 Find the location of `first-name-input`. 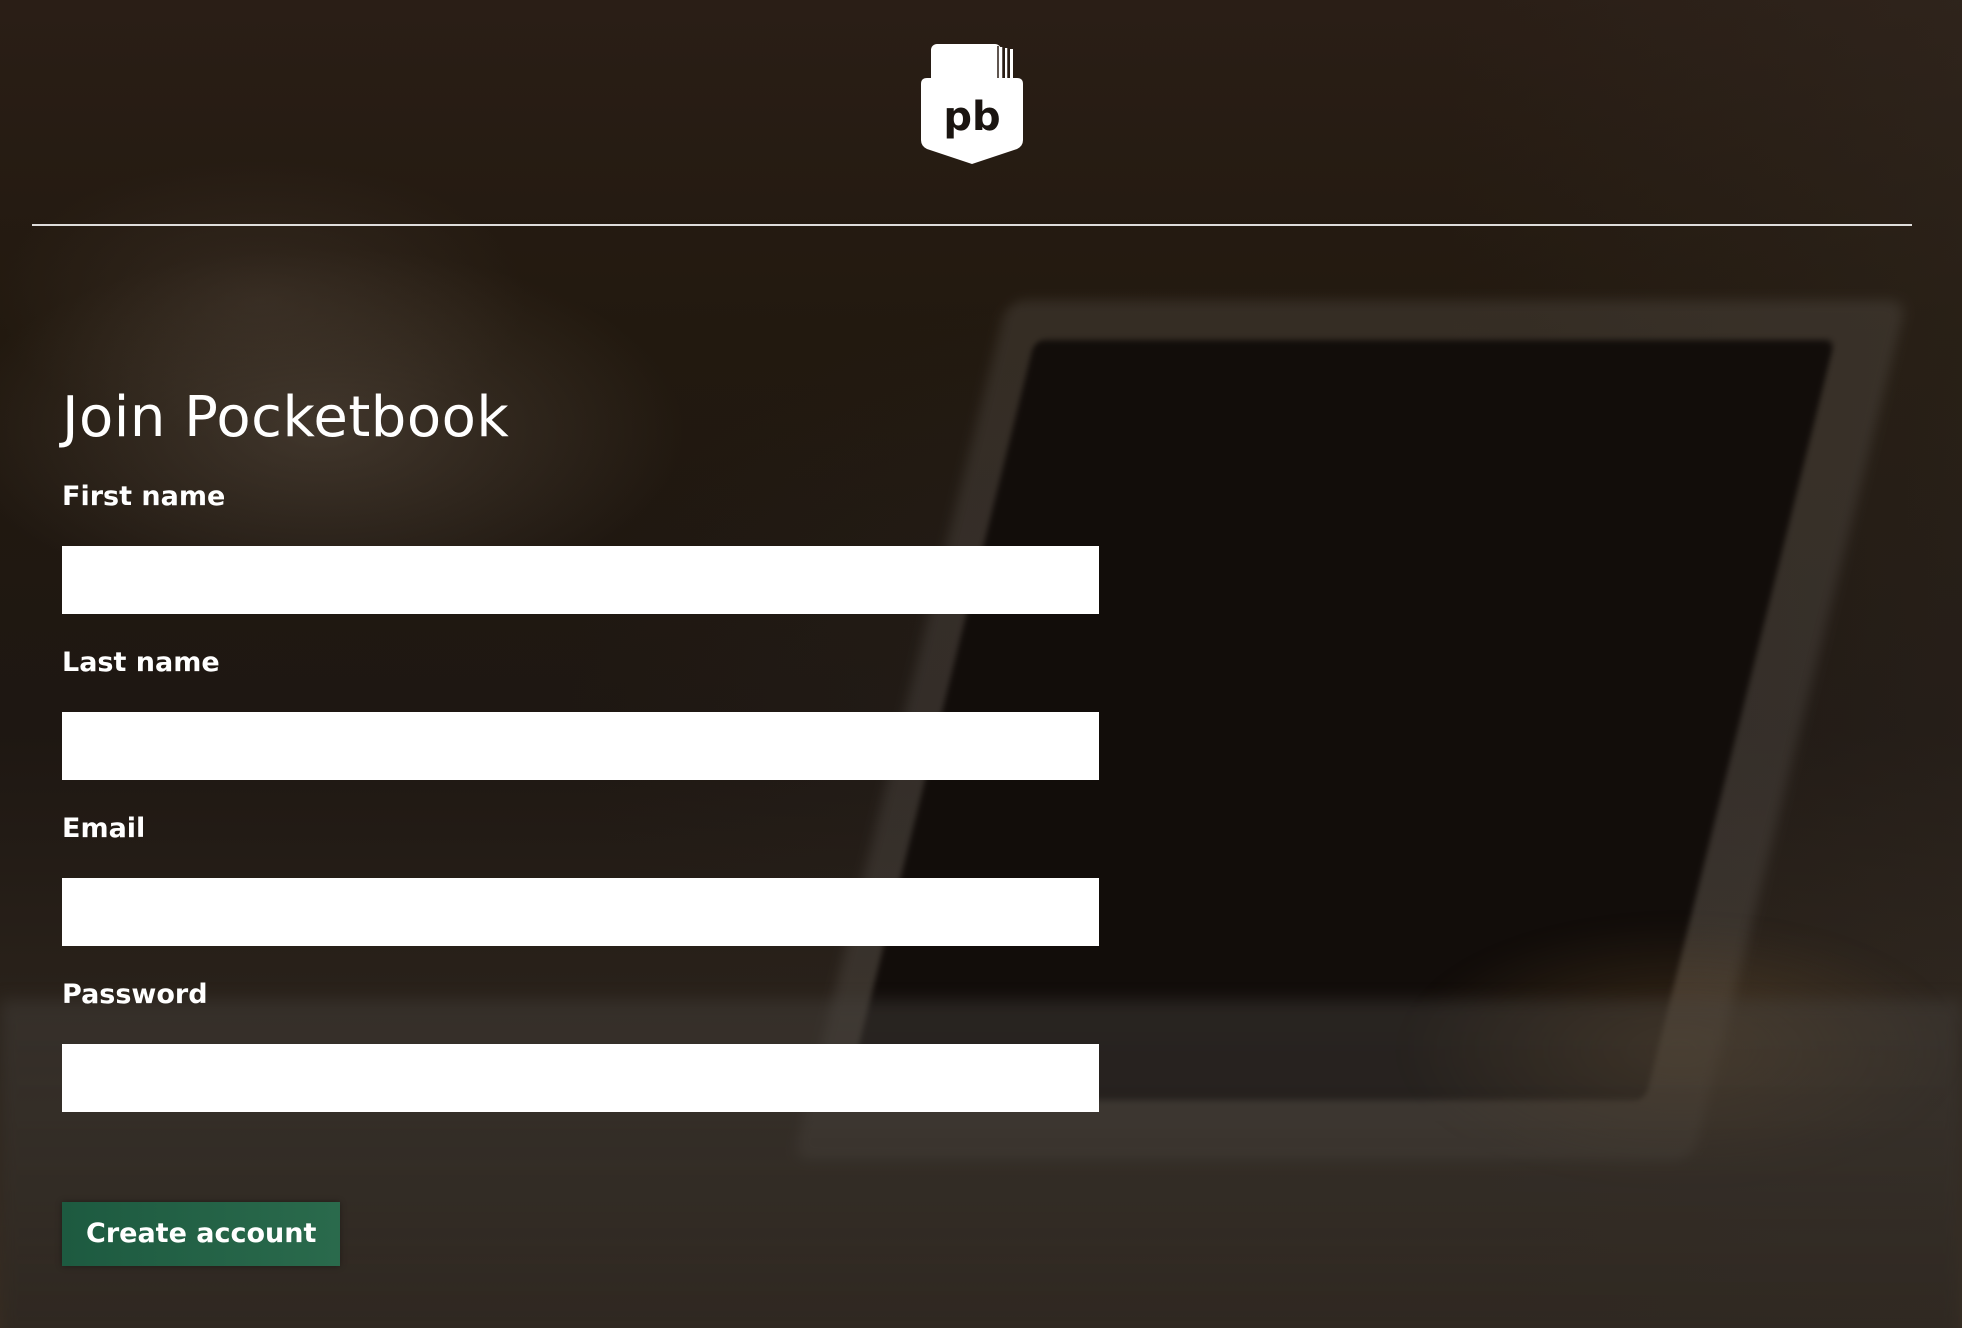

first-name-input is located at coordinates (580, 580).